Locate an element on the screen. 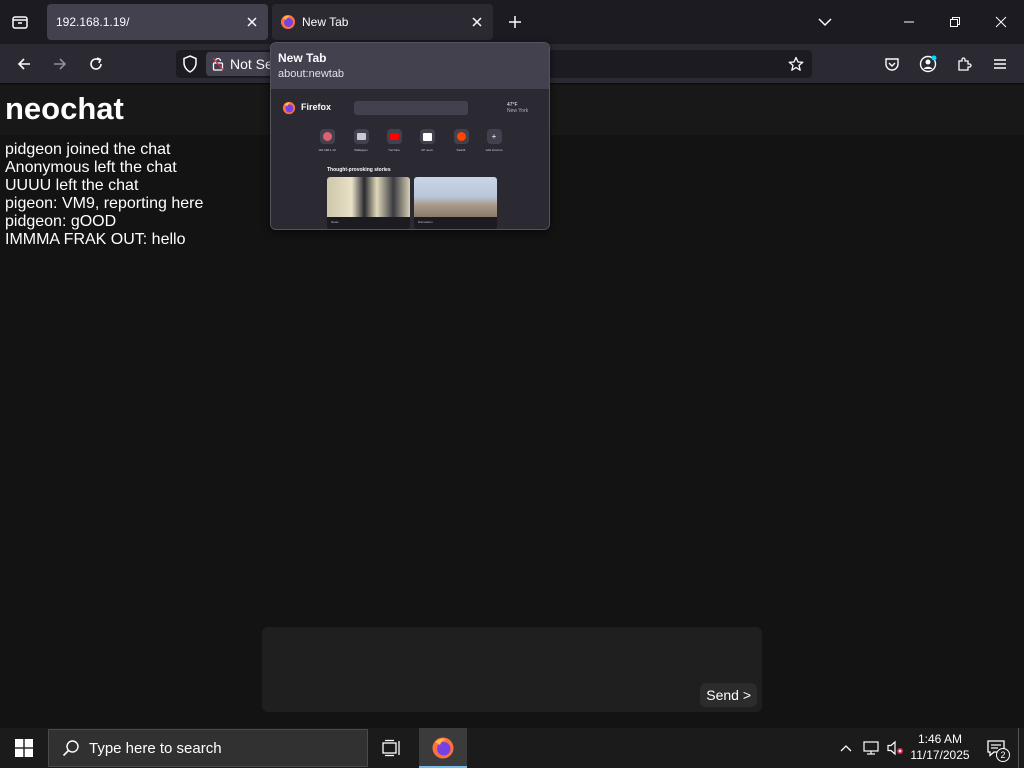  chat-message: IMMMA FRAK OUT: hello is located at coordinates (95, 239).